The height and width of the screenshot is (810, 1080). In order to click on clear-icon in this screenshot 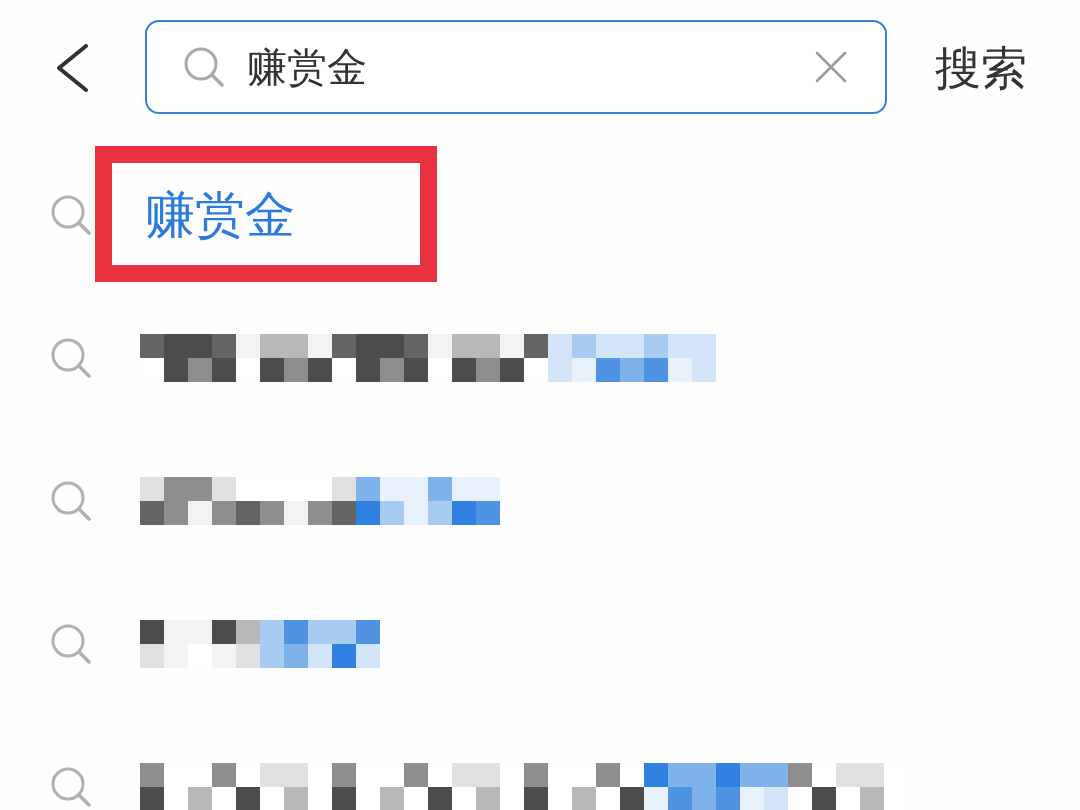, I will do `click(831, 67)`.